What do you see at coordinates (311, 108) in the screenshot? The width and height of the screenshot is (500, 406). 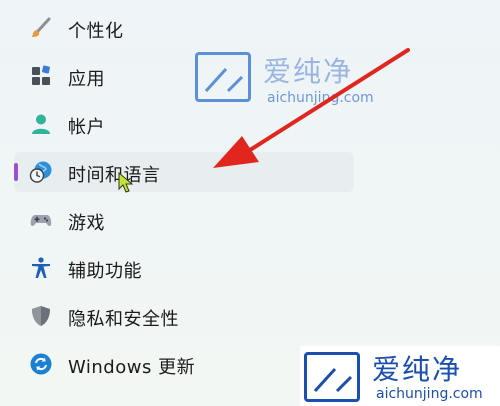 I see `annotation-arrow` at bounding box center [311, 108].